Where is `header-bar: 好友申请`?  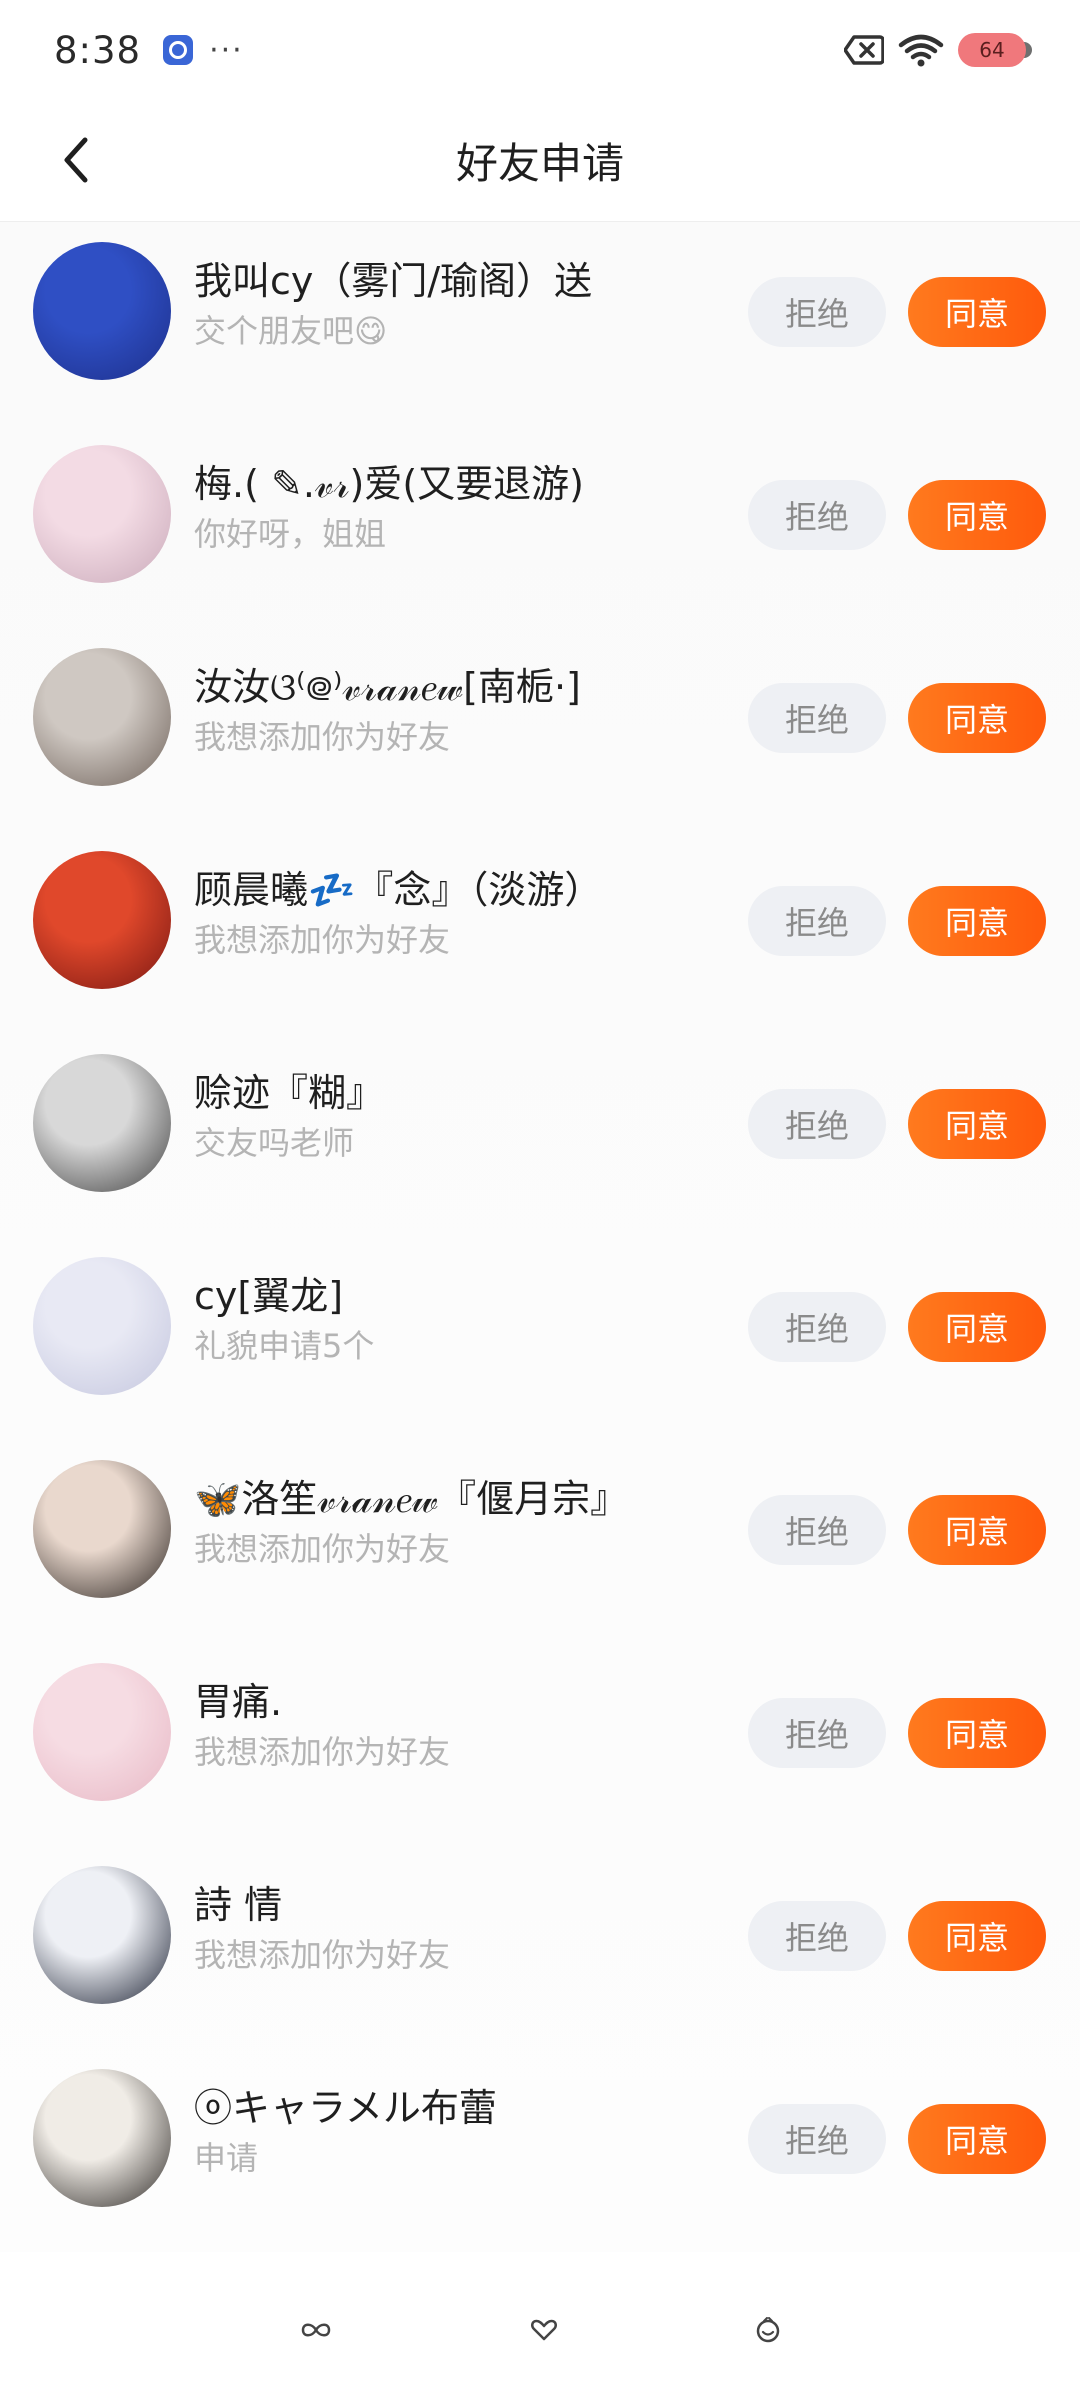 header-bar: 好友申请 is located at coordinates (540, 161).